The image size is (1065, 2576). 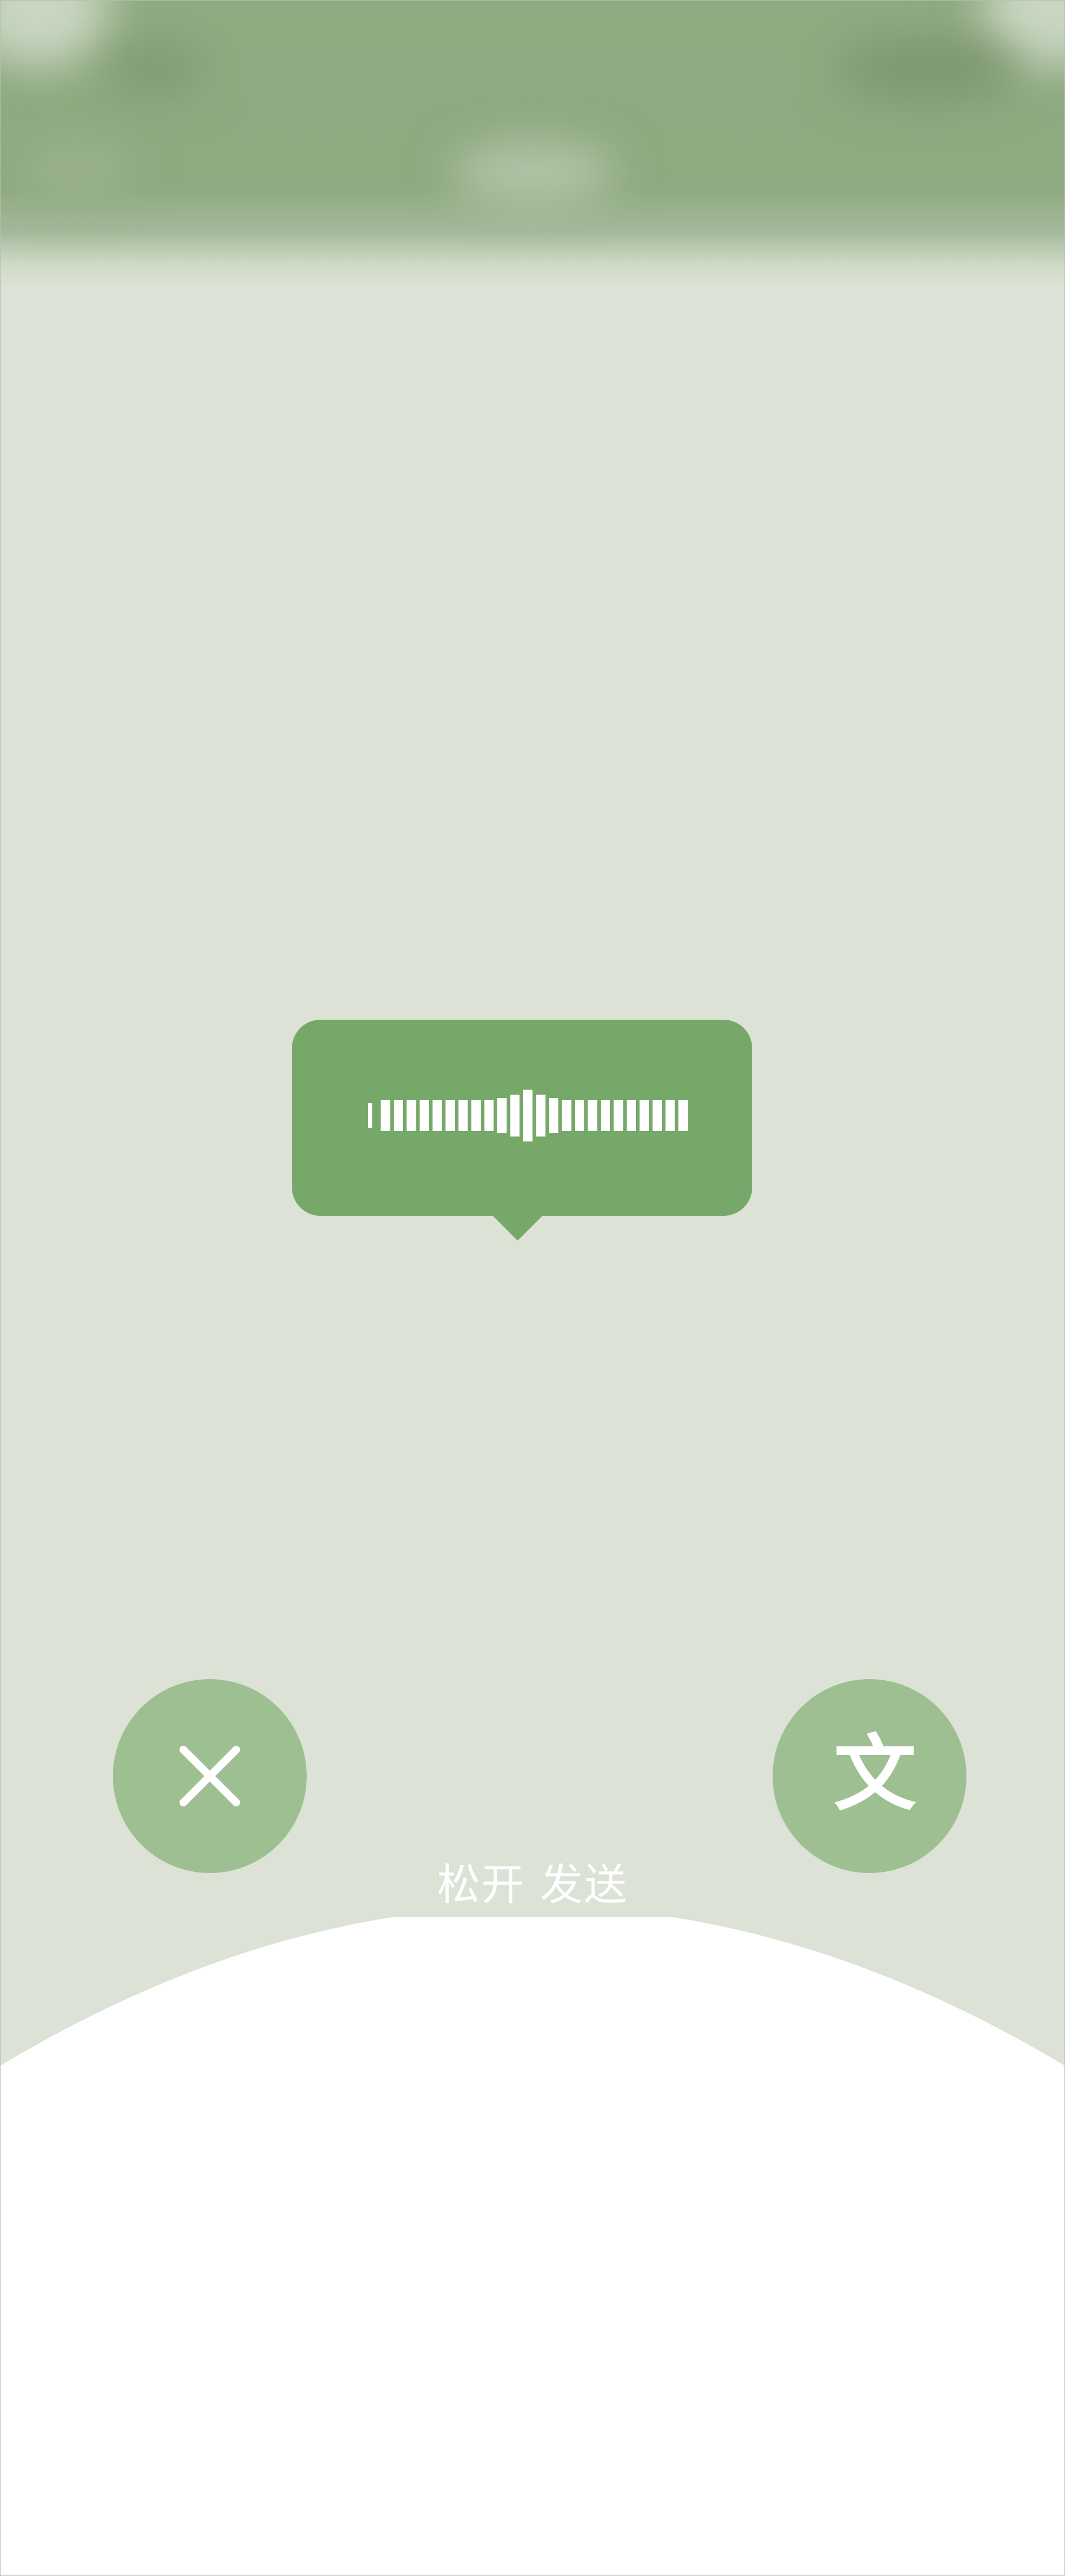 What do you see at coordinates (532, 1885) in the screenshot?
I see `release-to-send-hint: 松开 发送` at bounding box center [532, 1885].